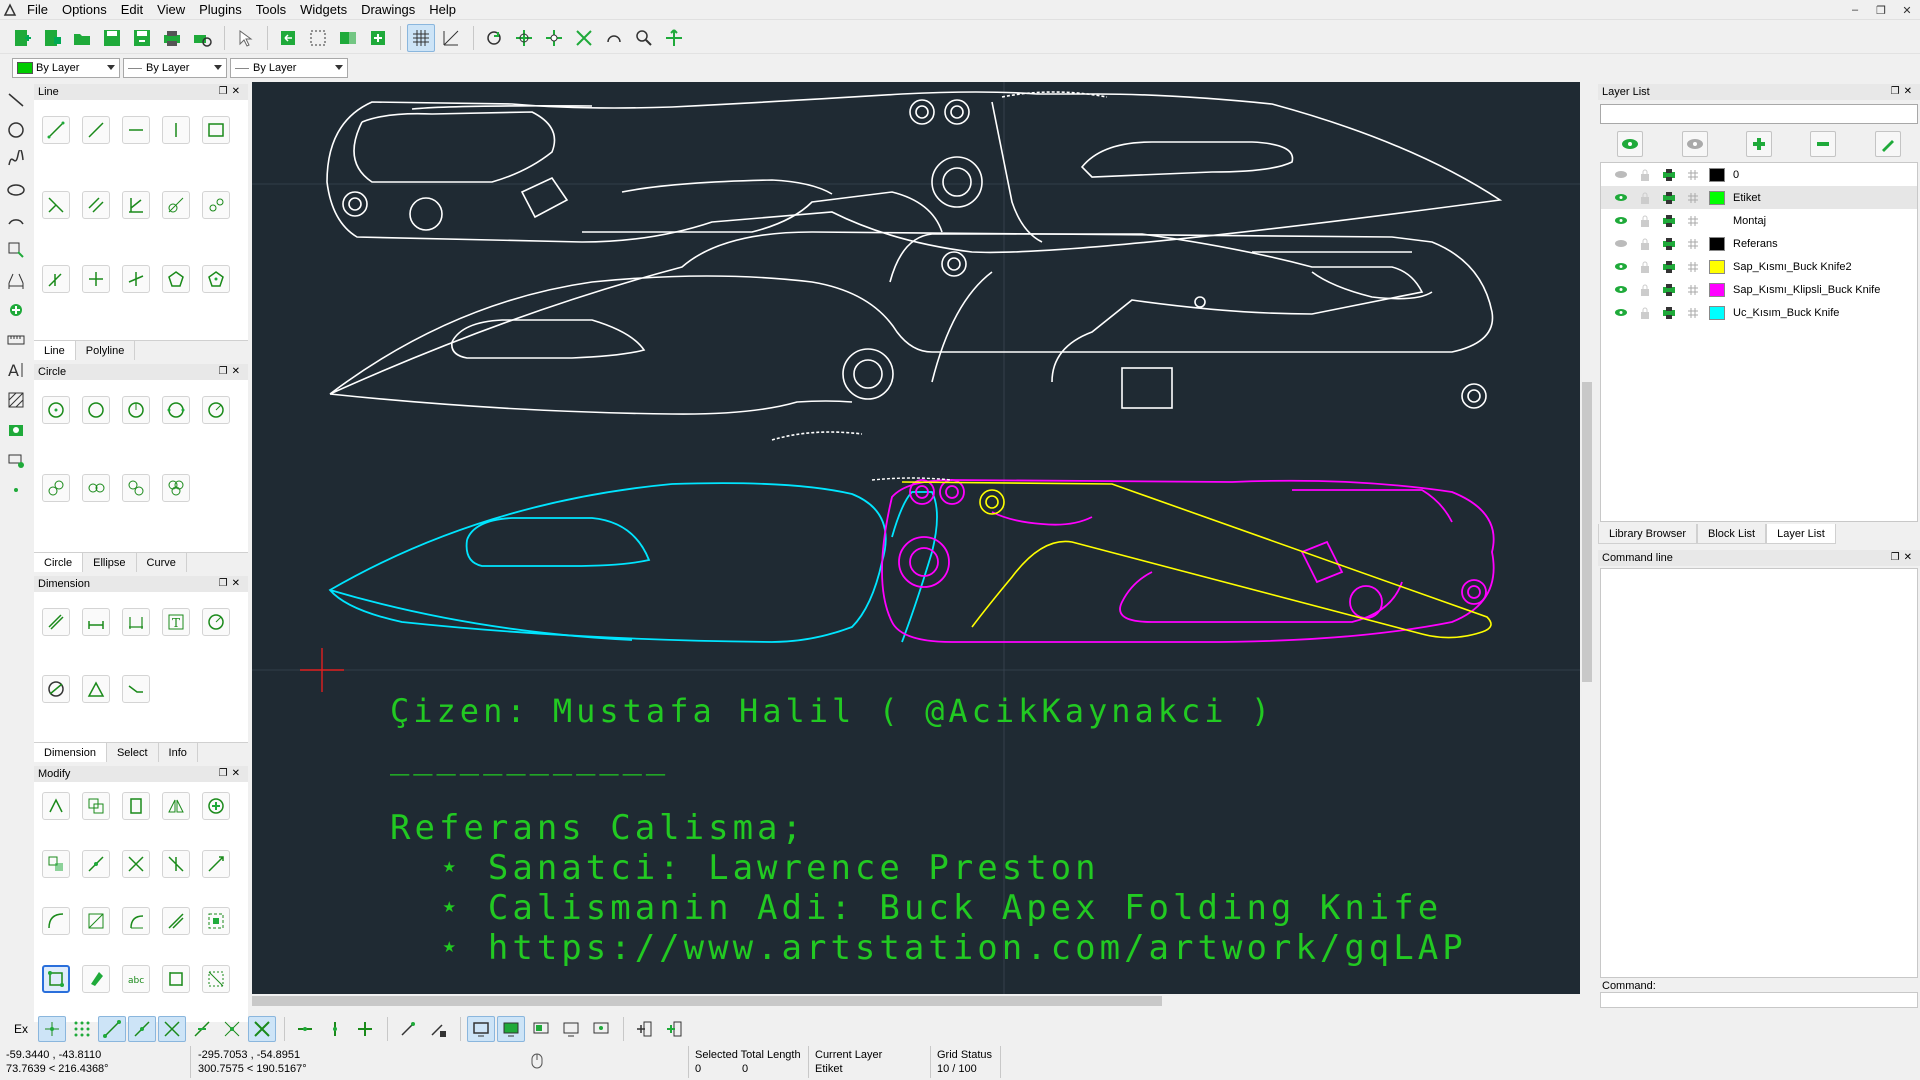 The height and width of the screenshot is (1080, 1920). What do you see at coordinates (136, 488) in the screenshot?
I see `circle-inscribe-icon` at bounding box center [136, 488].